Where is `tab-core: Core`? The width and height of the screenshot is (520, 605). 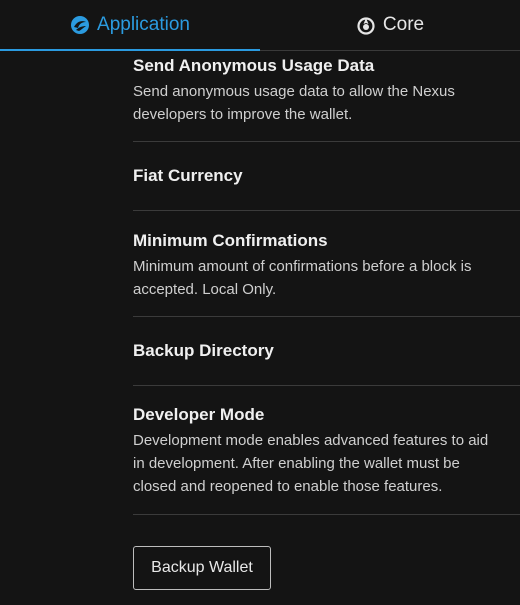
tab-core: Core is located at coordinates (390, 25).